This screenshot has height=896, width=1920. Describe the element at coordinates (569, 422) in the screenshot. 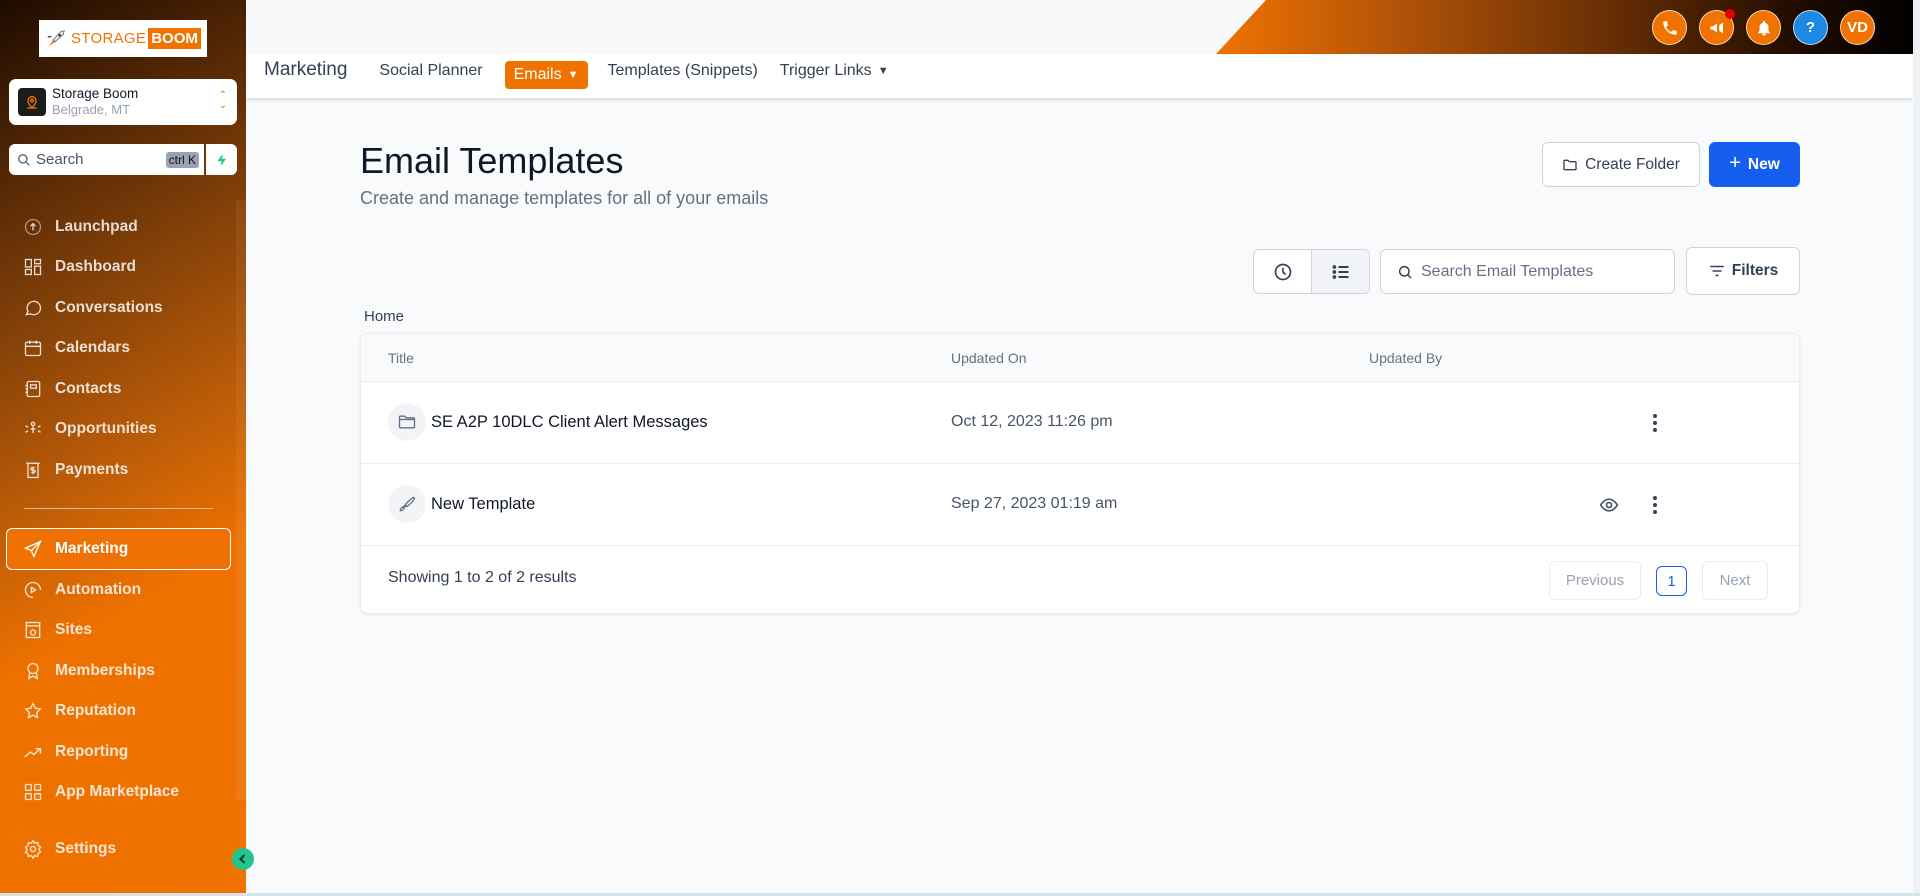

I see `row-title: SE A2P 10DLC Client Alert Messages` at that location.